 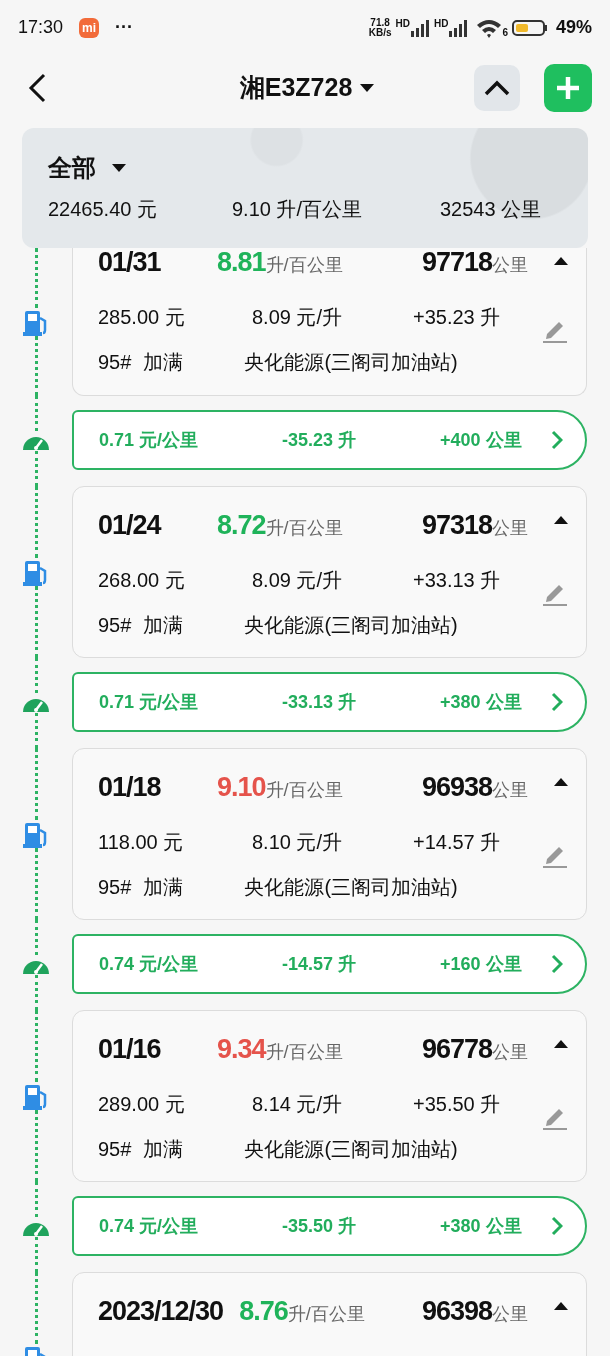 What do you see at coordinates (142, 317) in the screenshot?
I see `amount: 285.00 元` at bounding box center [142, 317].